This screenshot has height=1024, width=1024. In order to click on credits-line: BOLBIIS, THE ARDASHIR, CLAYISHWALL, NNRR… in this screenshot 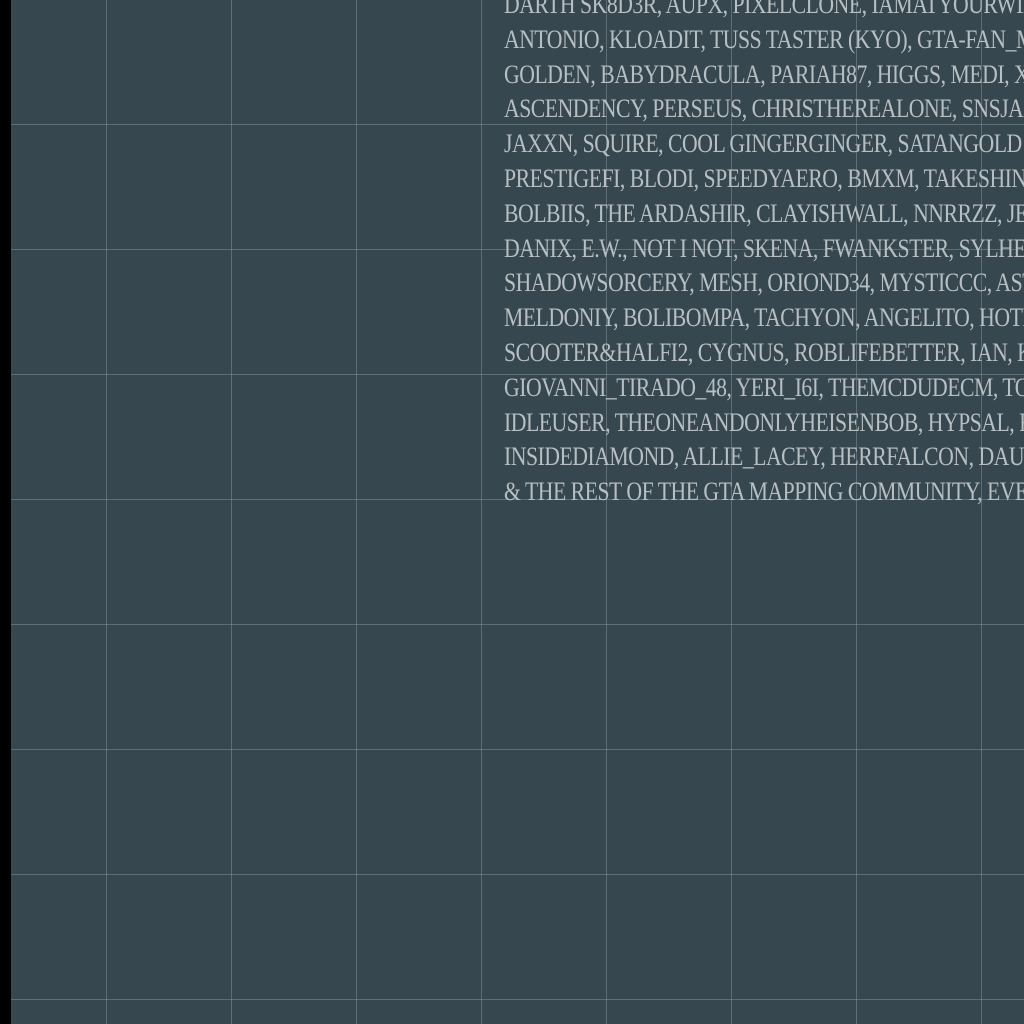, I will do `click(764, 212)`.